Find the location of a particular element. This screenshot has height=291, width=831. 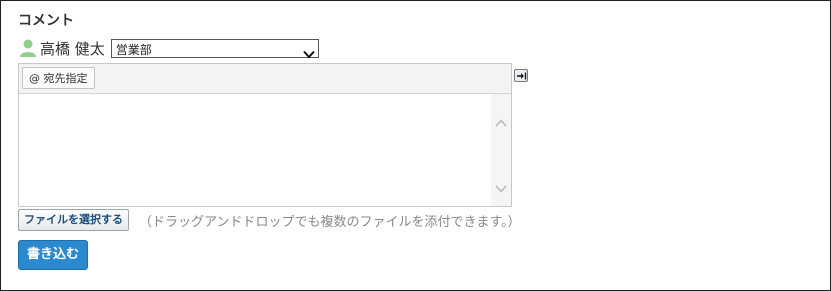

select-file-button: ファイルを選択する is located at coordinates (73, 220).